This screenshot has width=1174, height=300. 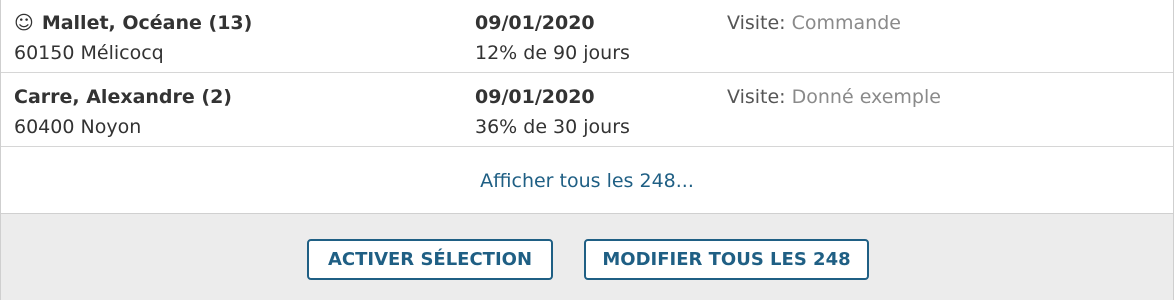 What do you see at coordinates (552, 53) in the screenshot?
I see `progress-text: 12% de 90 jours` at bounding box center [552, 53].